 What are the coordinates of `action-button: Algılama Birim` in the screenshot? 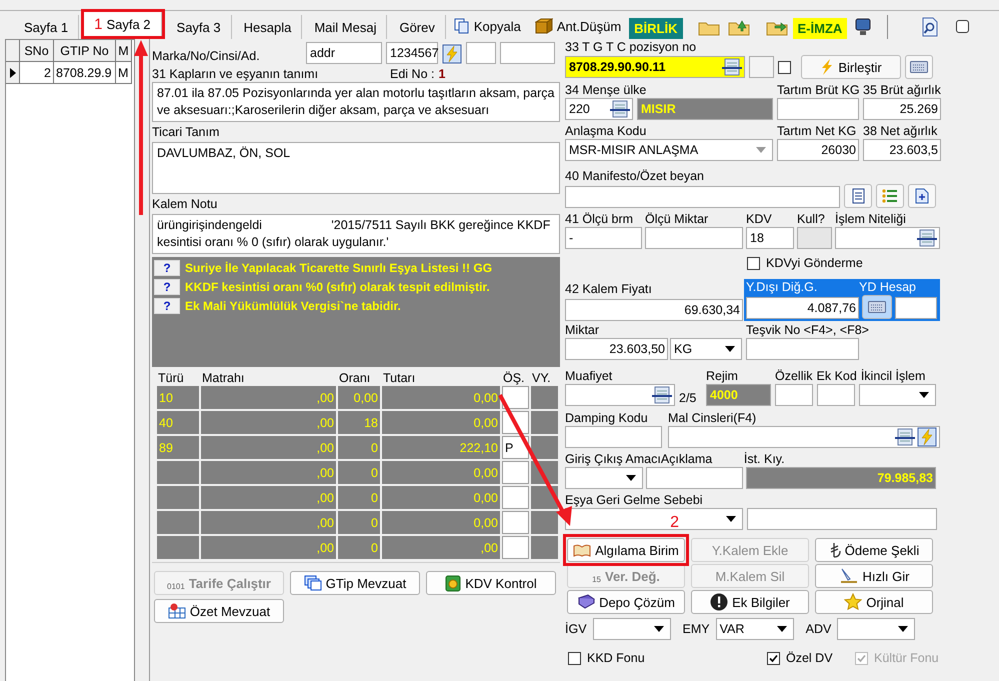 It's located at (626, 550).